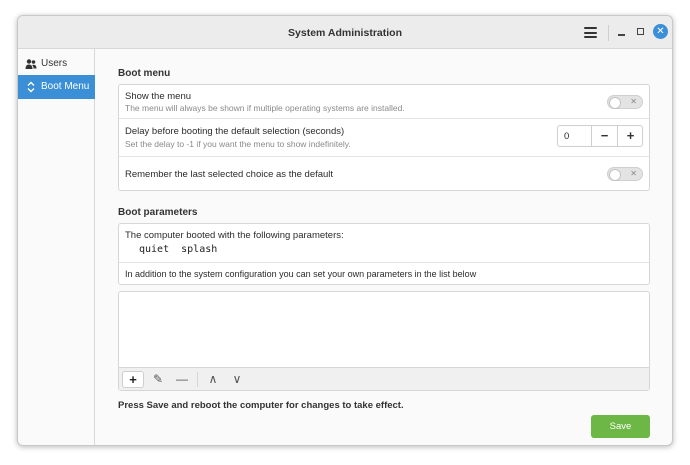  I want to click on remember-choice-toggle: ✕, so click(625, 174).